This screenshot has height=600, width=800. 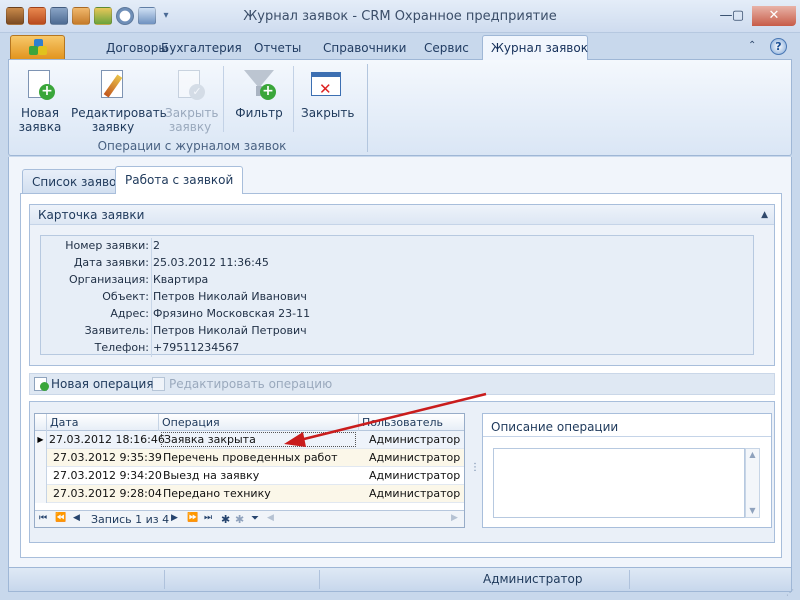 I want to click on status-user: Администратор, so click(x=533, y=579).